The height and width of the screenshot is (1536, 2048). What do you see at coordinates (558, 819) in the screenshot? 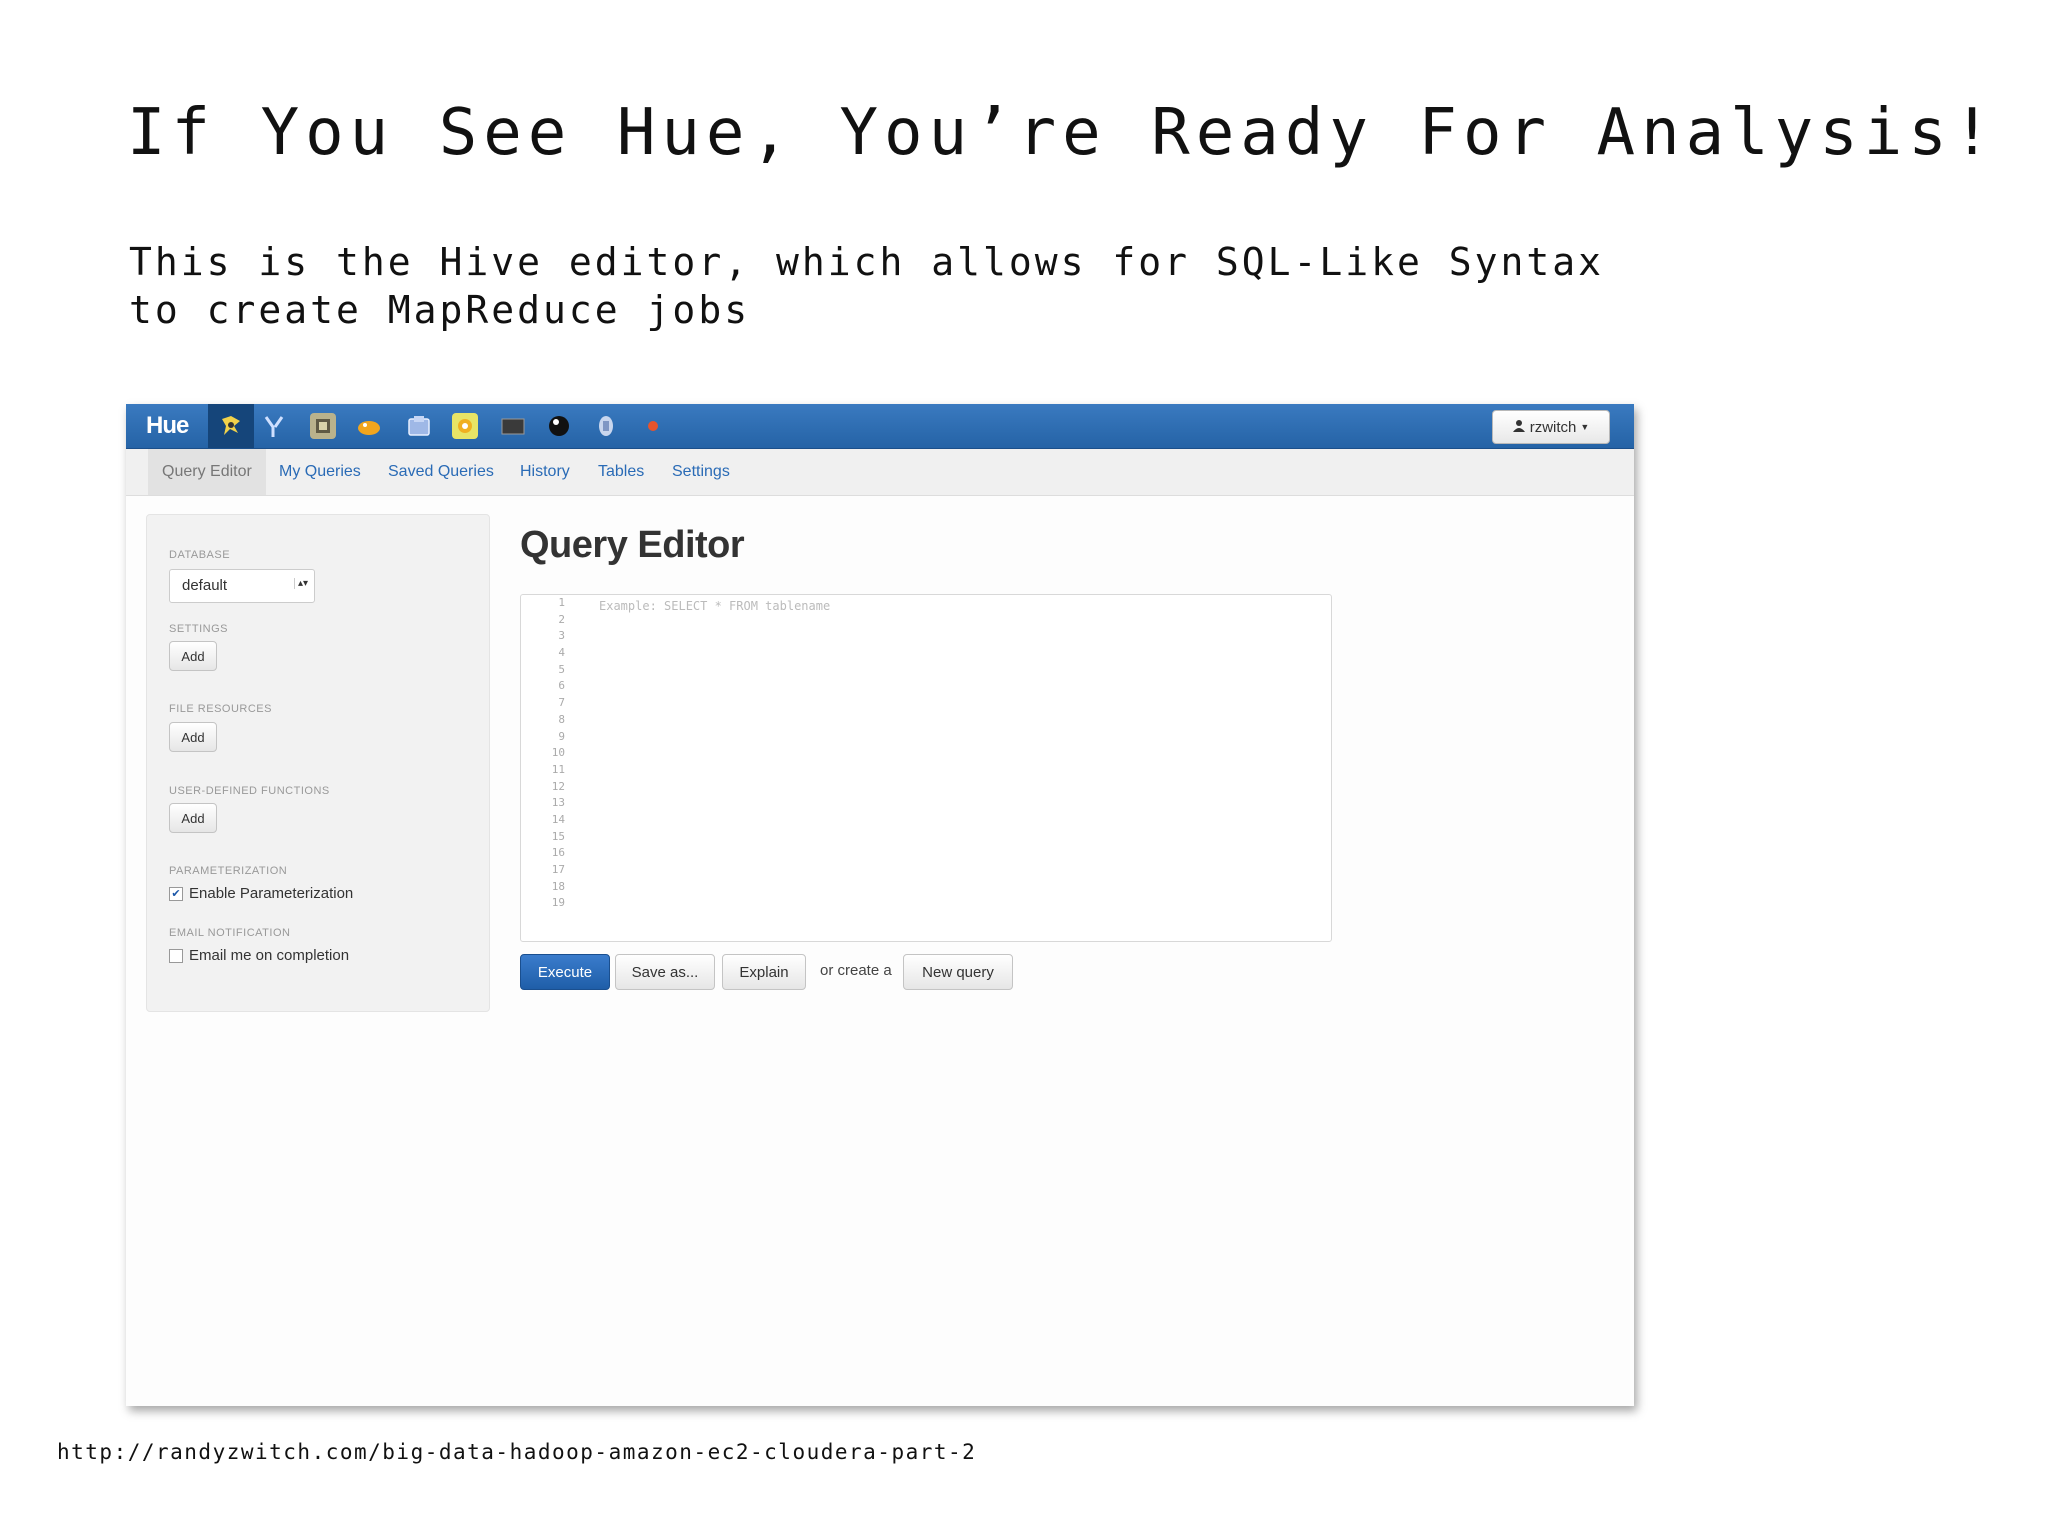
I see `line-number: 14` at bounding box center [558, 819].